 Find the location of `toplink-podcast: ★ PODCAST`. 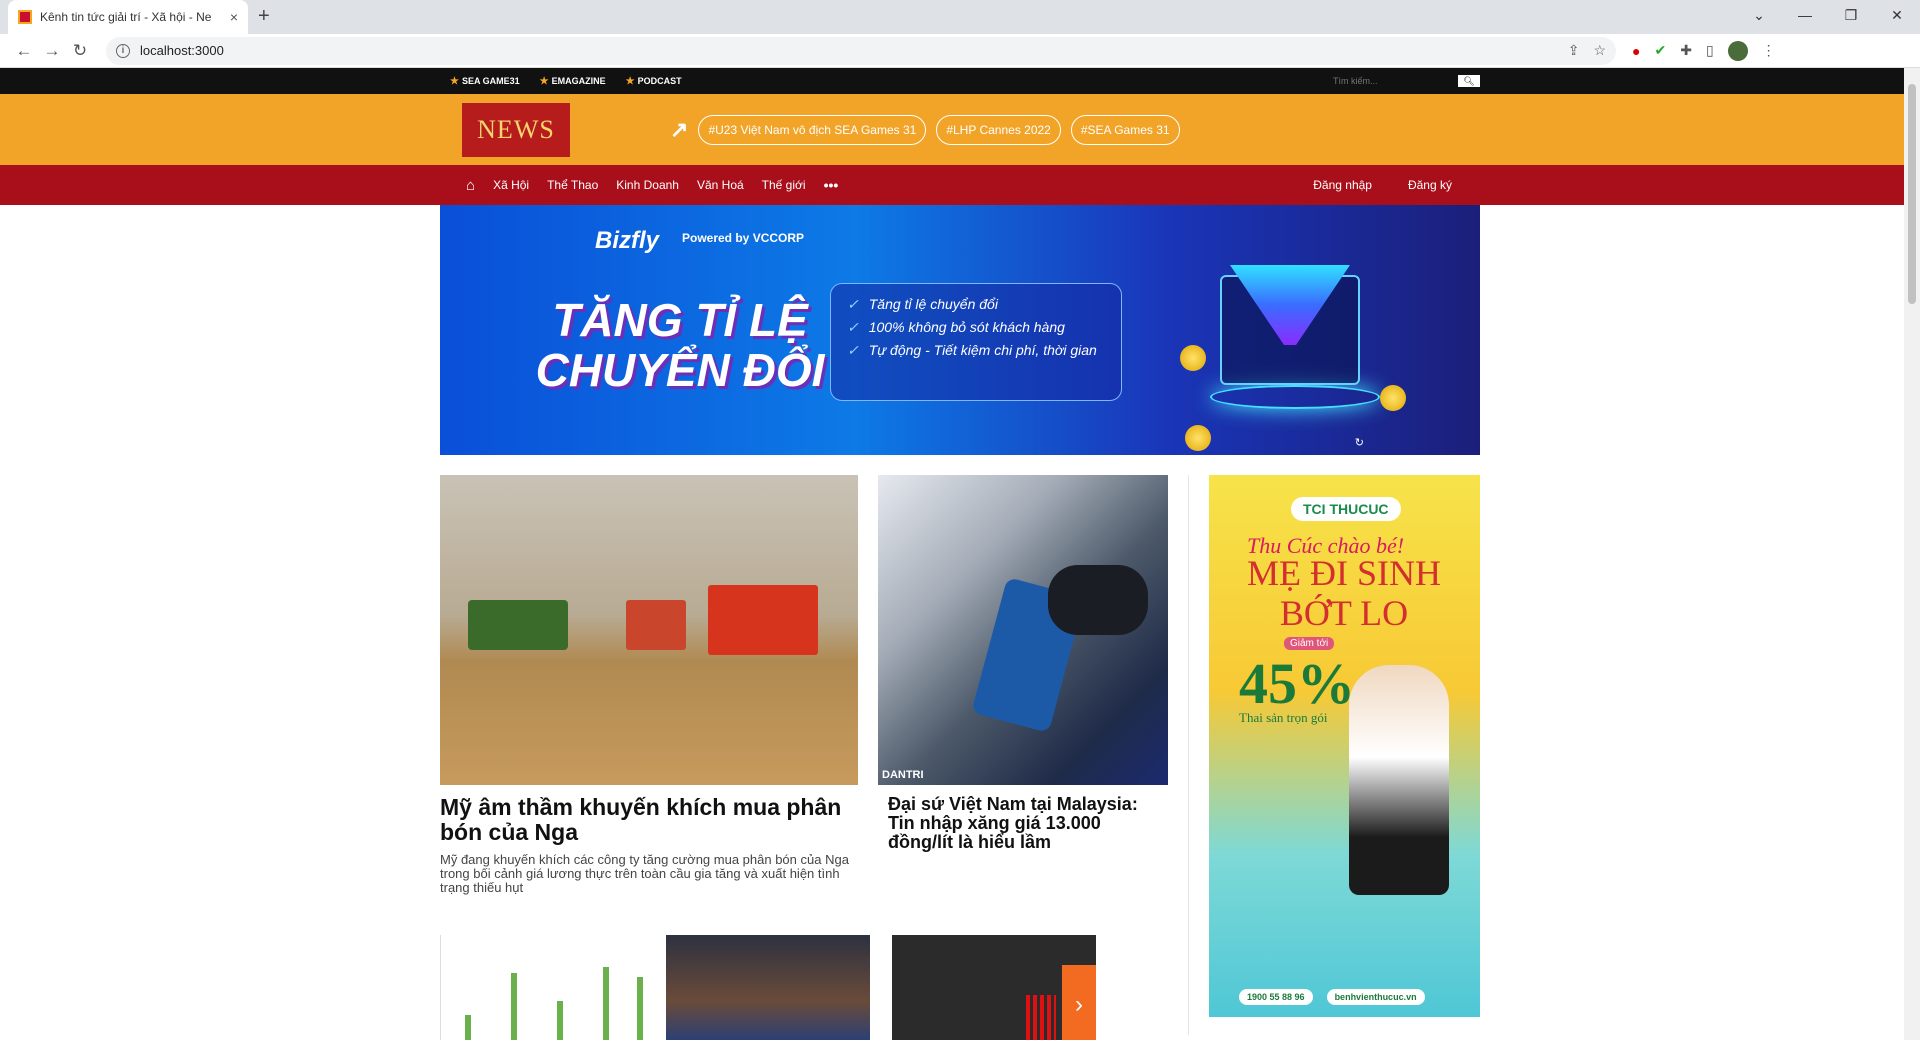

toplink-podcast: ★ PODCAST is located at coordinates (654, 81).